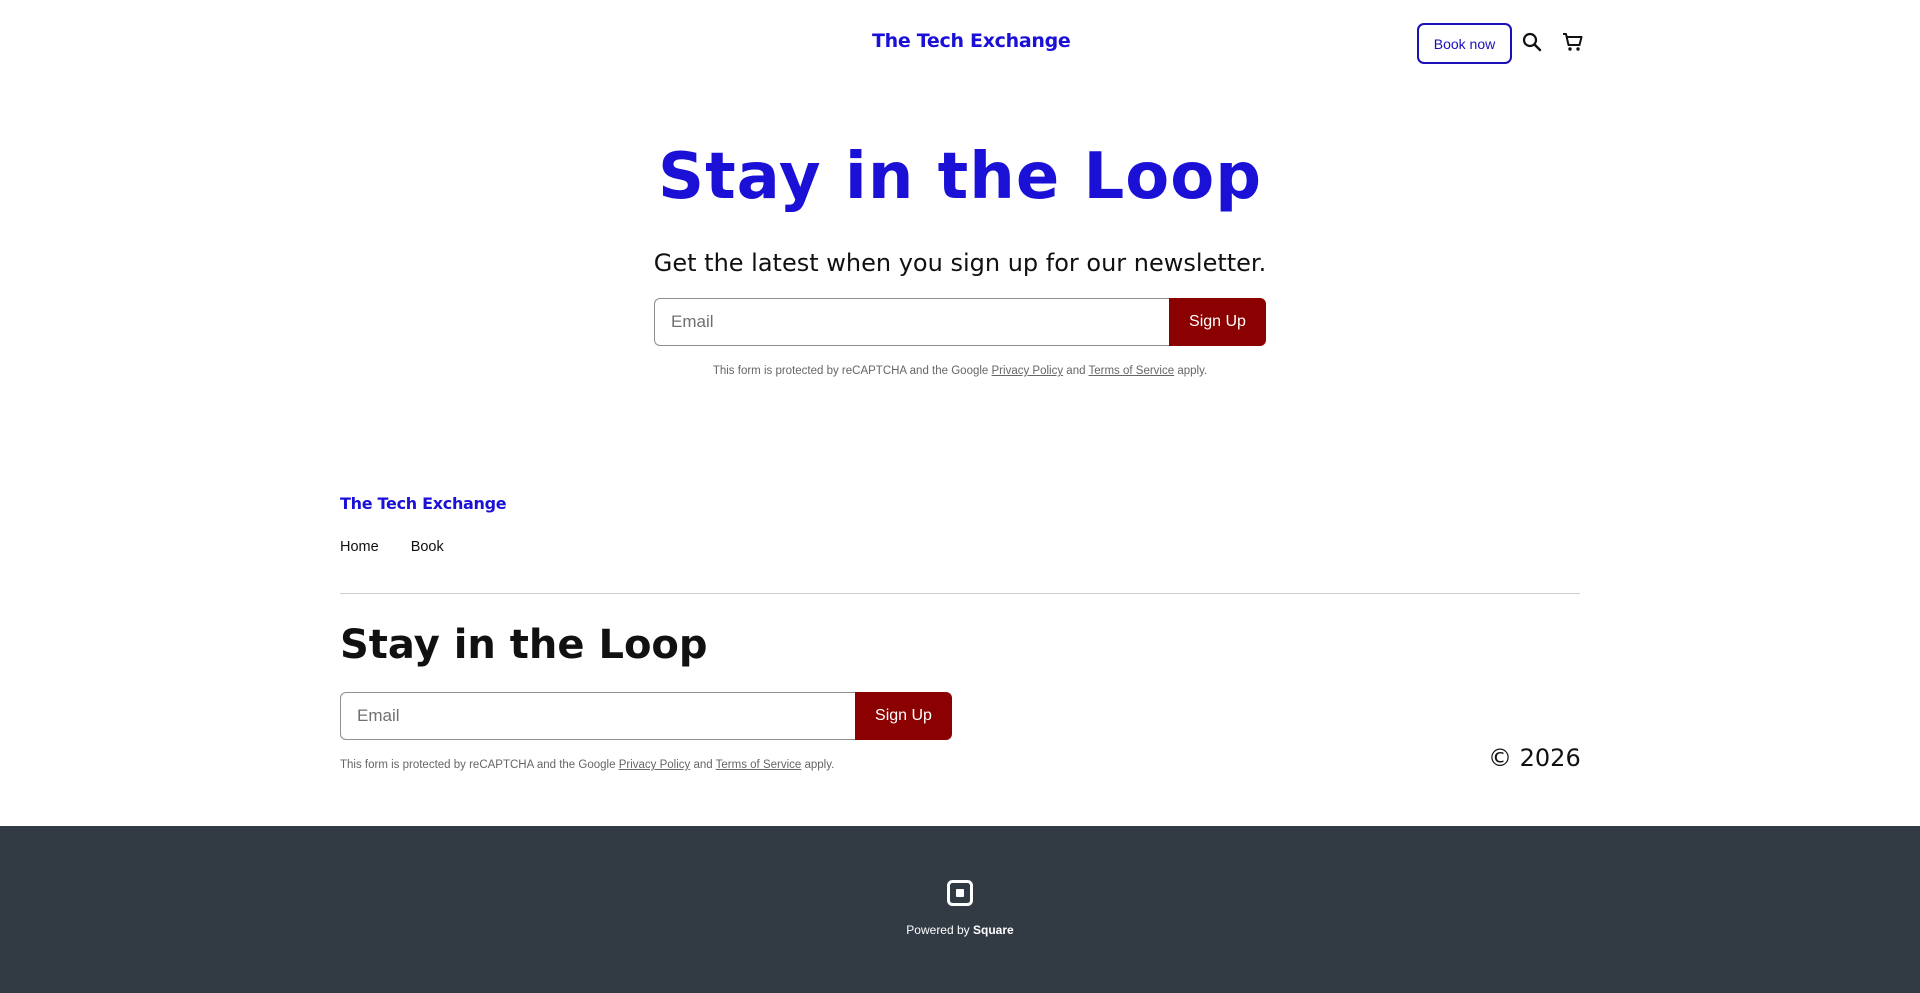 Image resolution: width=1920 pixels, height=993 pixels. Describe the element at coordinates (1131, 371) in the screenshot. I see `terms-of-service-link: Terms of Service` at that location.